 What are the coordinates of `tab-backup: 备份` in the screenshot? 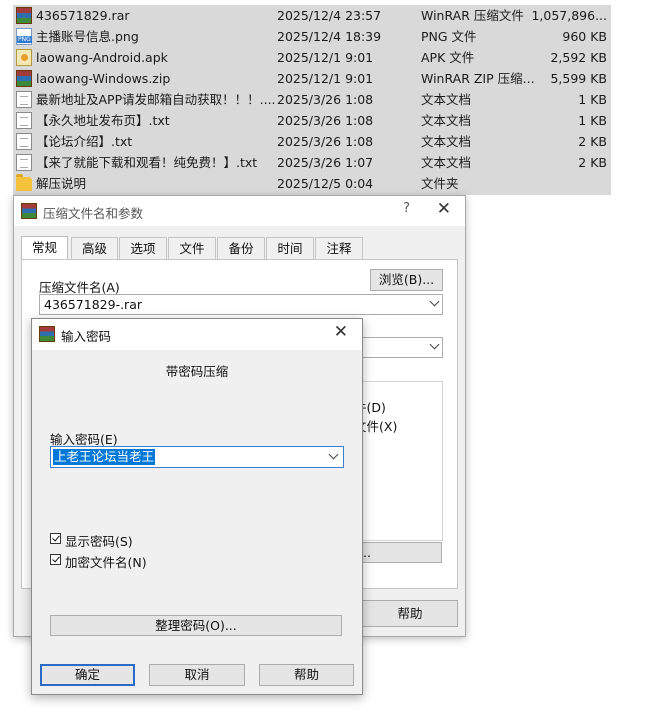 It's located at (241, 248).